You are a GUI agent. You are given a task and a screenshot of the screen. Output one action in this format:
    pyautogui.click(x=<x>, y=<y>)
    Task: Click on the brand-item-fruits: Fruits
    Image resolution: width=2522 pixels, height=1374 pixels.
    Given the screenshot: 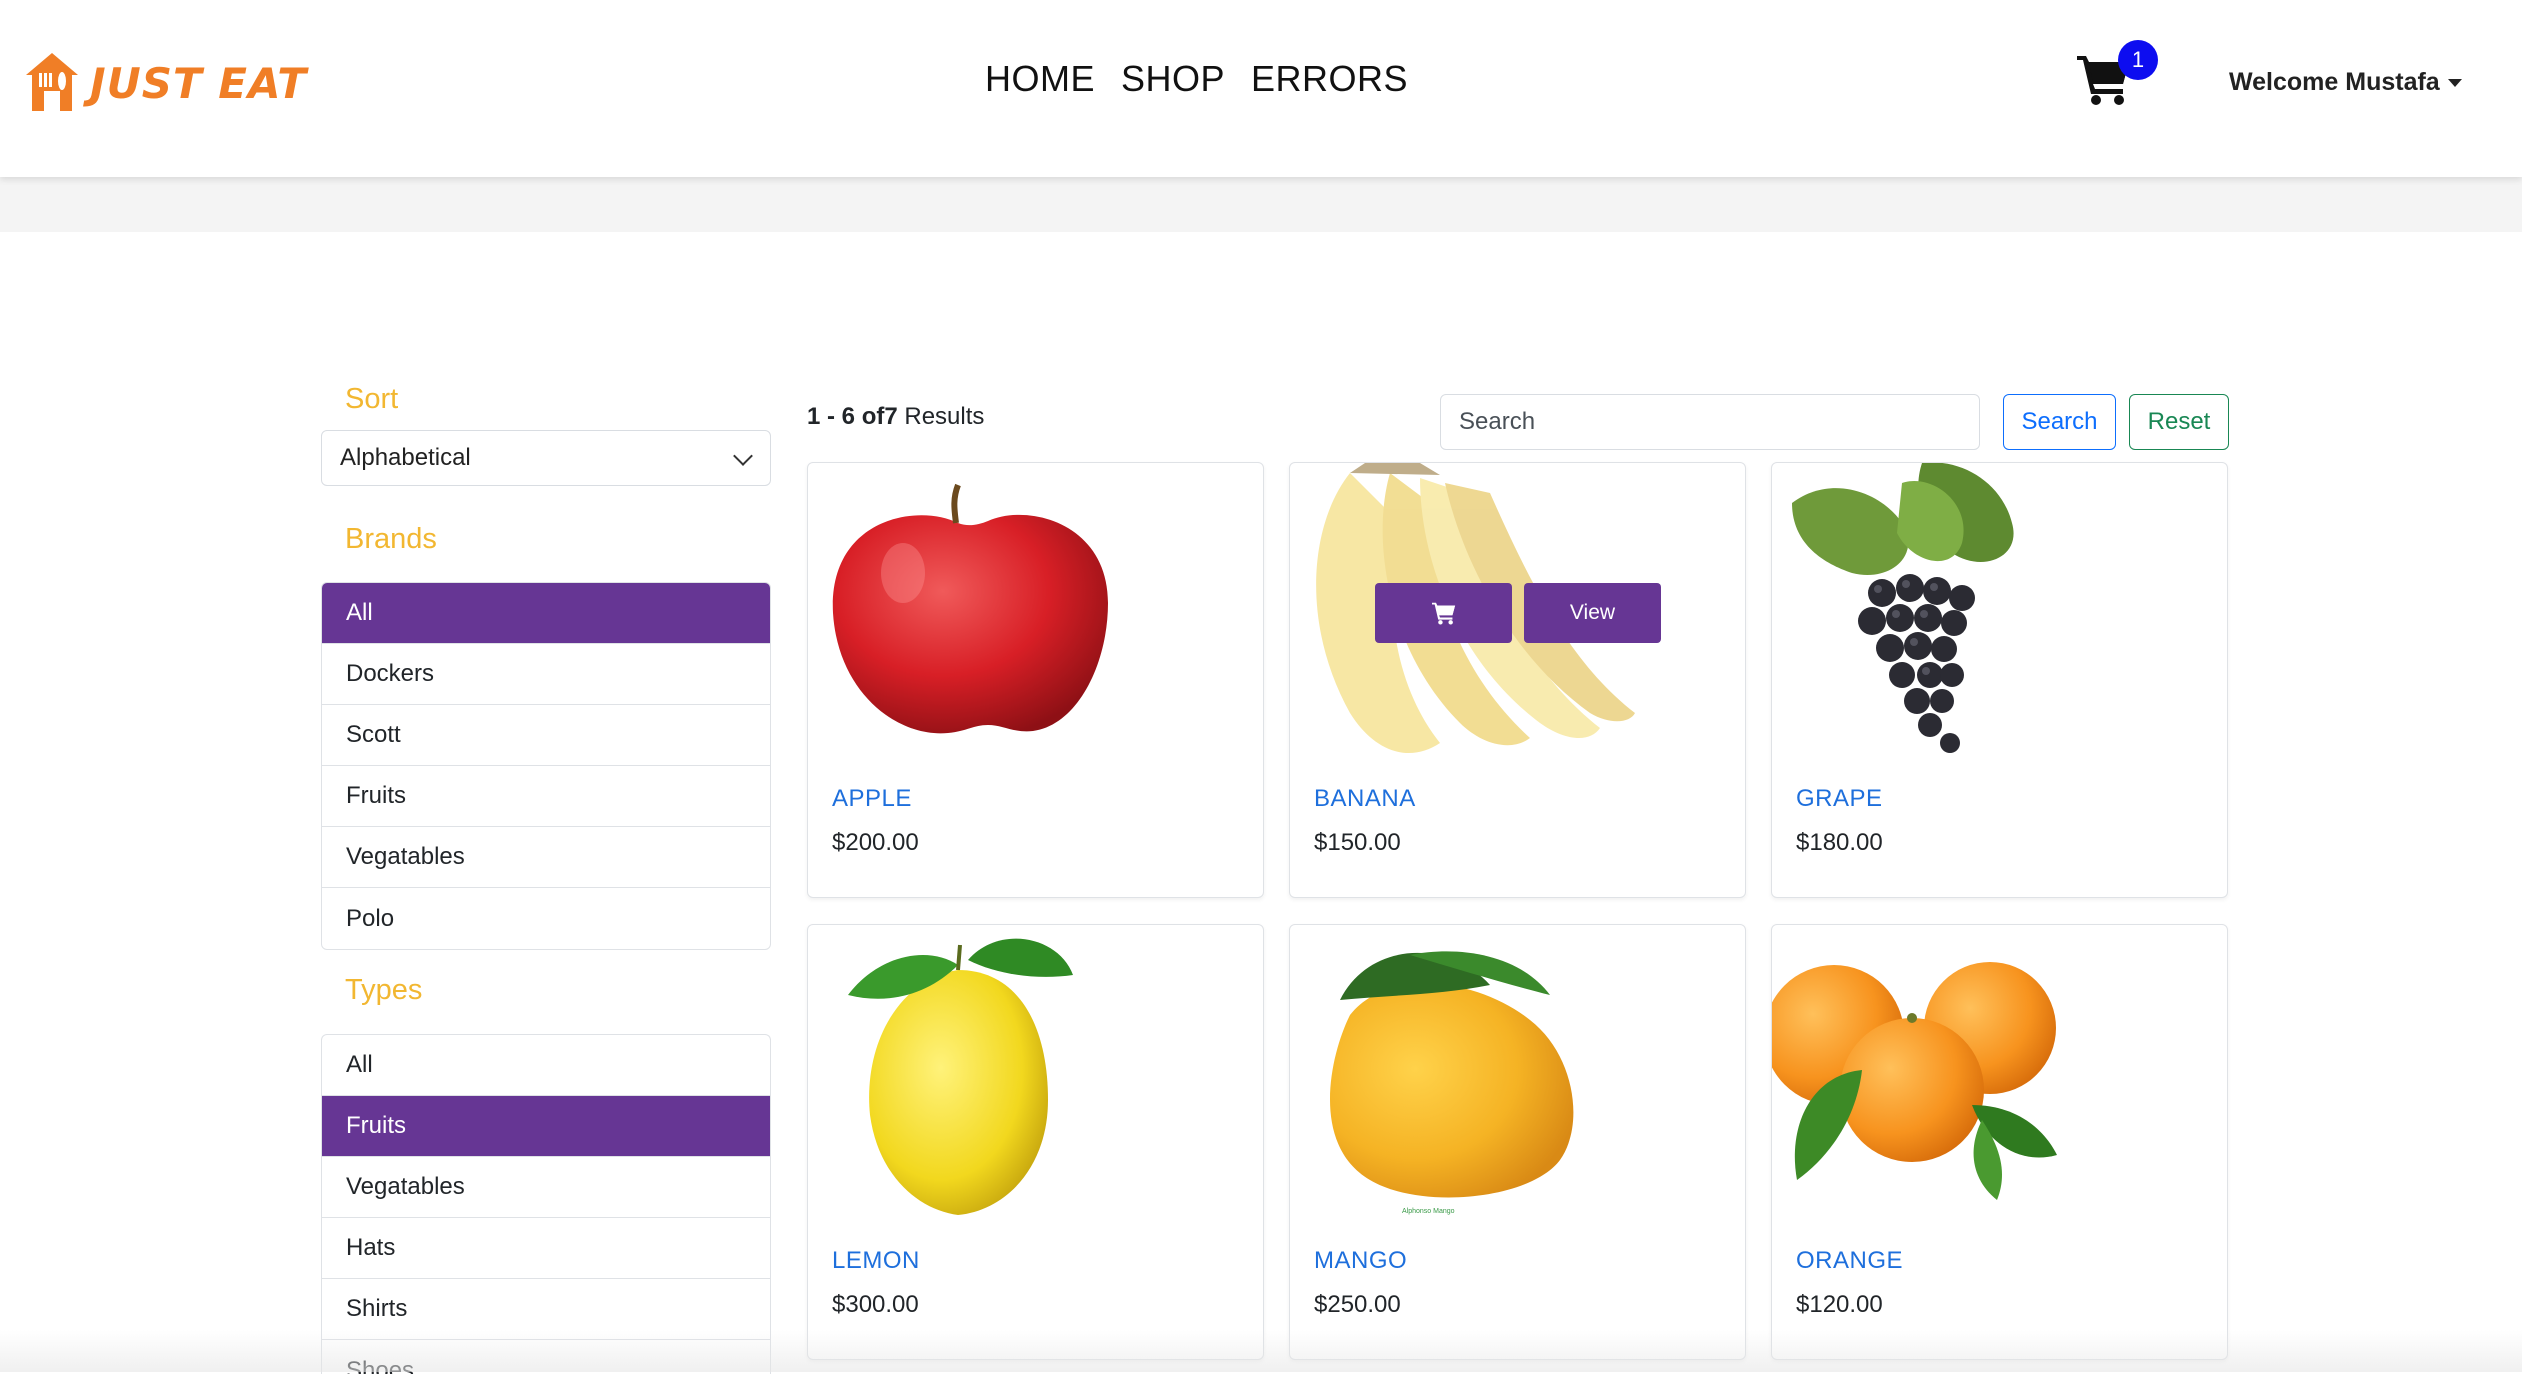 What is the action you would take?
    pyautogui.click(x=546, y=796)
    